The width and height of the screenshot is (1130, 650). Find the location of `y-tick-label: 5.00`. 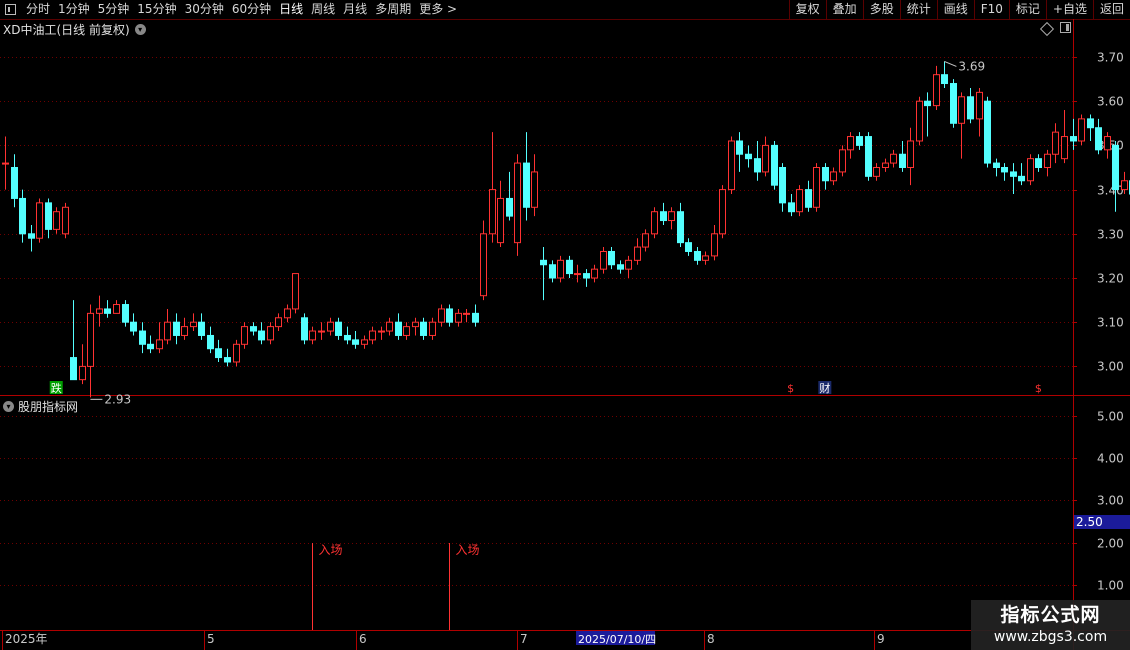

y-tick-label: 5.00 is located at coordinates (1110, 417).